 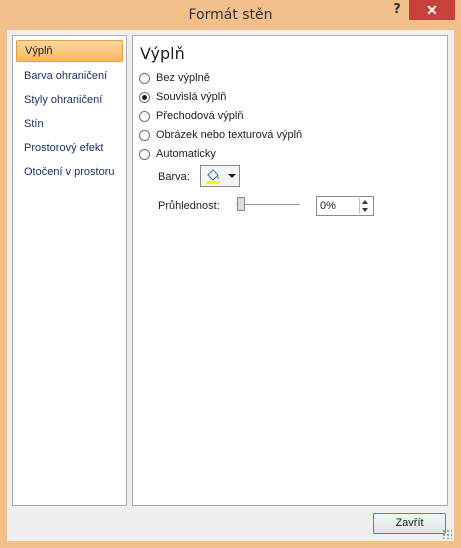 I want to click on section-title: Výplň, so click(x=162, y=53).